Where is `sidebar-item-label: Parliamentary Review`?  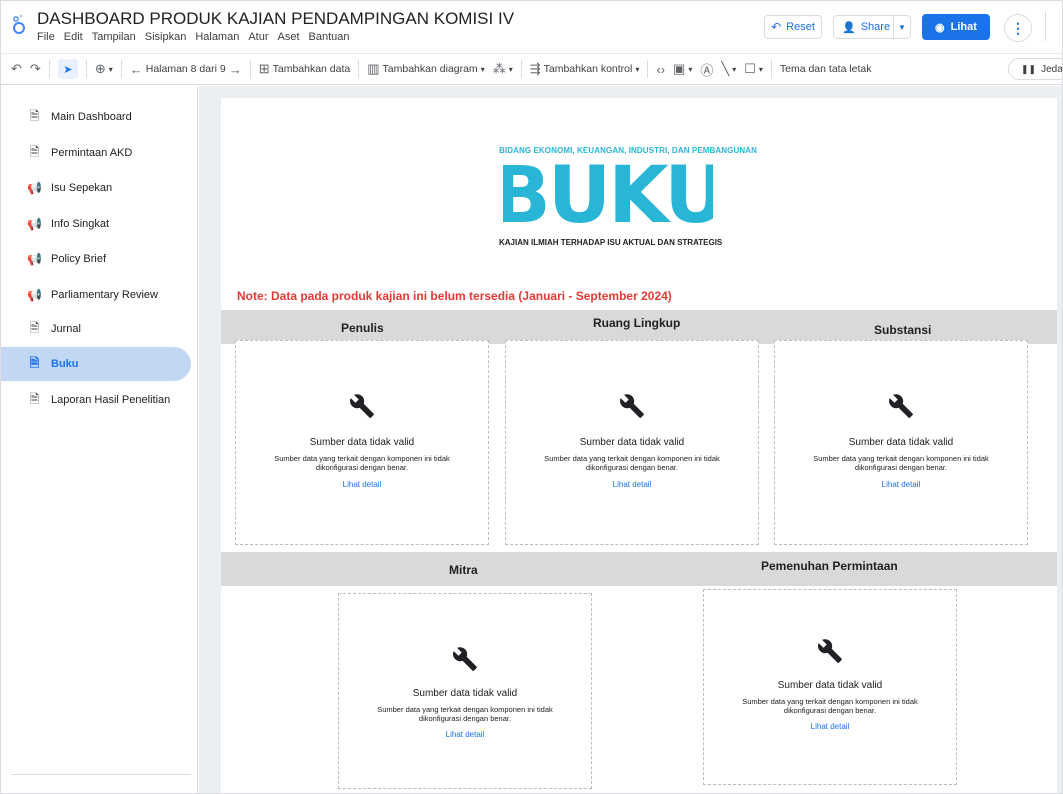 sidebar-item-label: Parliamentary Review is located at coordinates (104, 295).